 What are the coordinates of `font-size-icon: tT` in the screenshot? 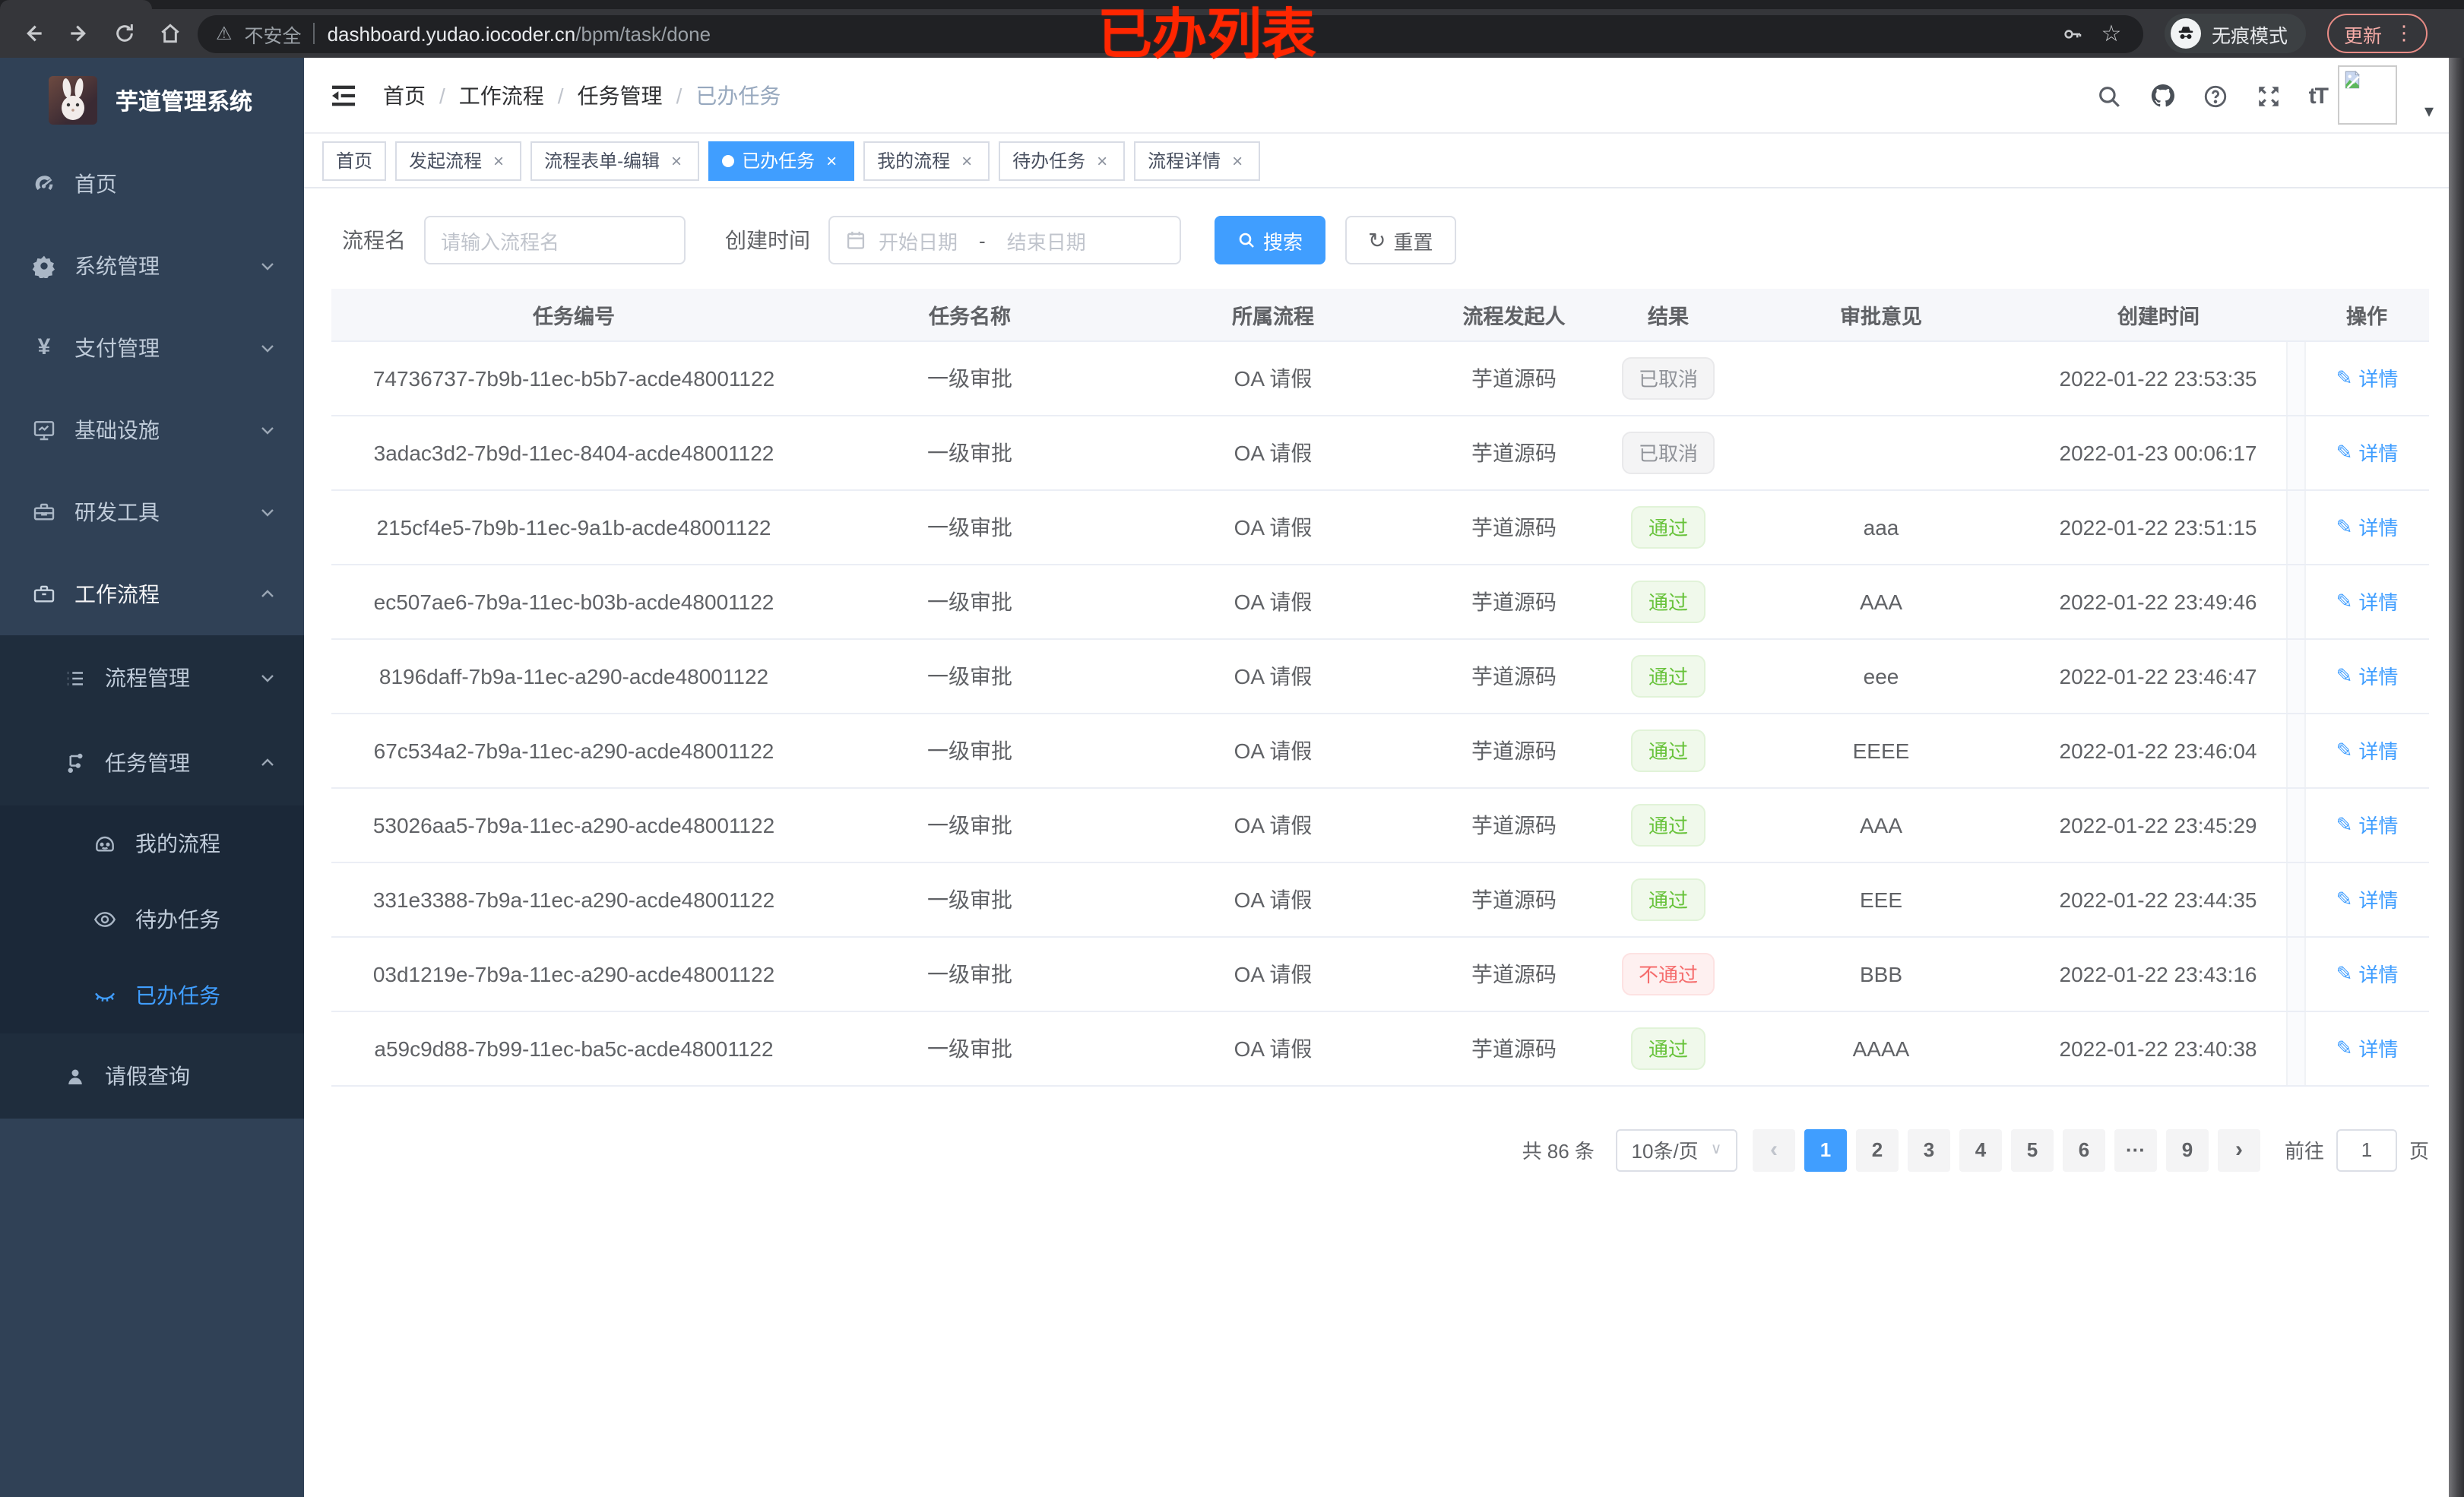 It's located at (2319, 96).